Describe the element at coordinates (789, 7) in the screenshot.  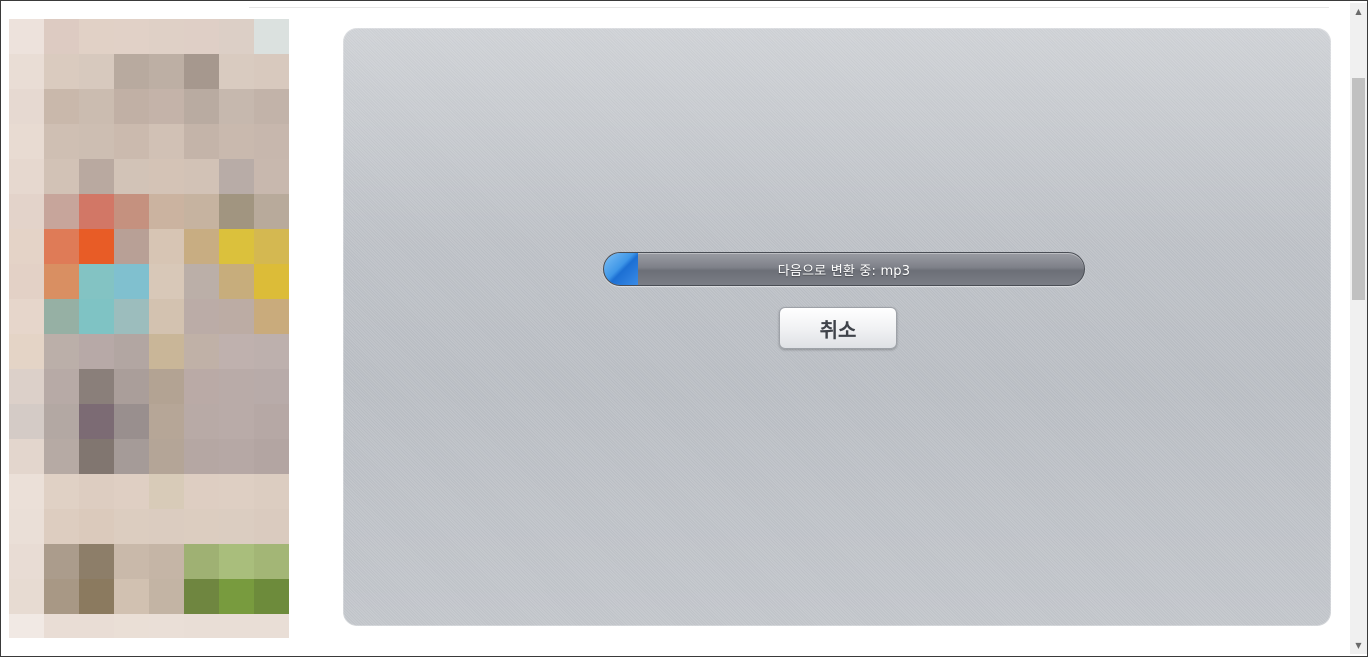
I see `top-divider` at that location.